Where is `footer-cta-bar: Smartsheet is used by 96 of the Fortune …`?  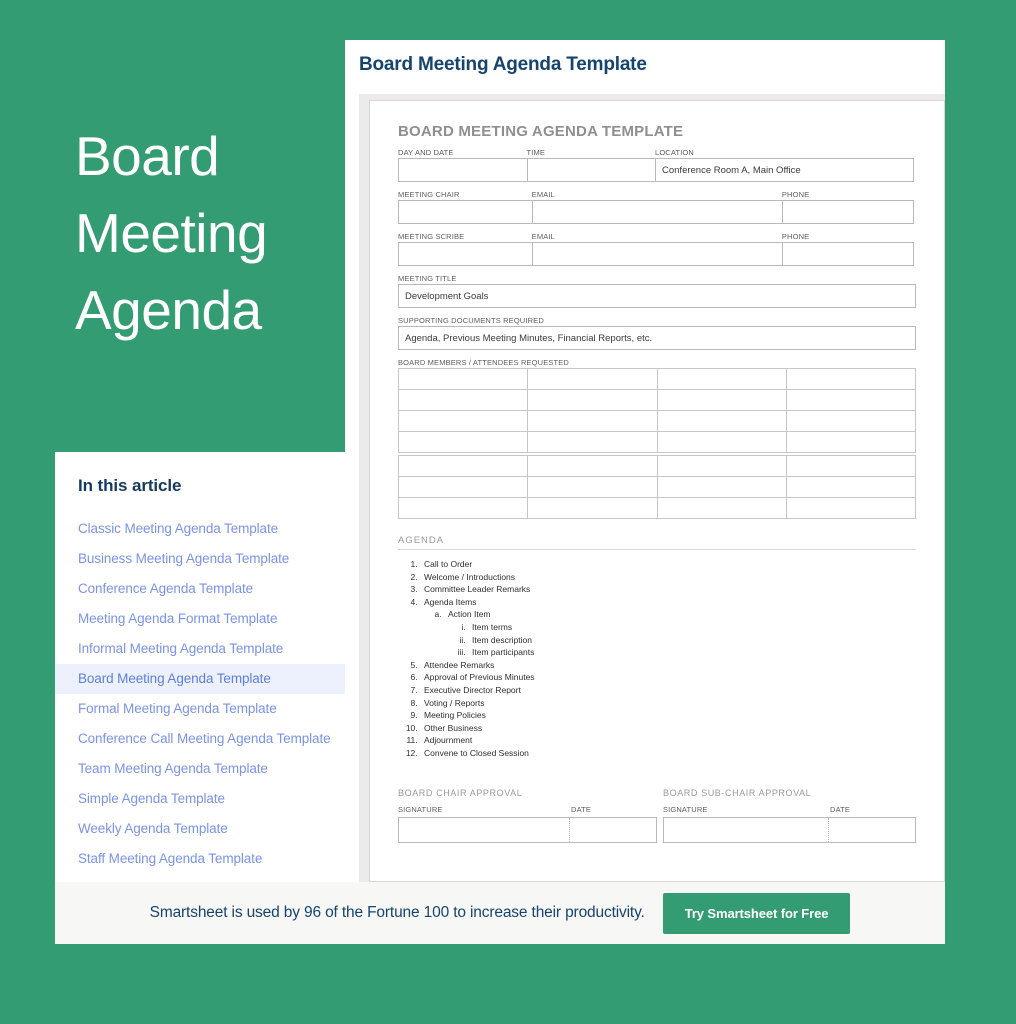
footer-cta-bar: Smartsheet is used by 96 of the Fortune … is located at coordinates (500, 913).